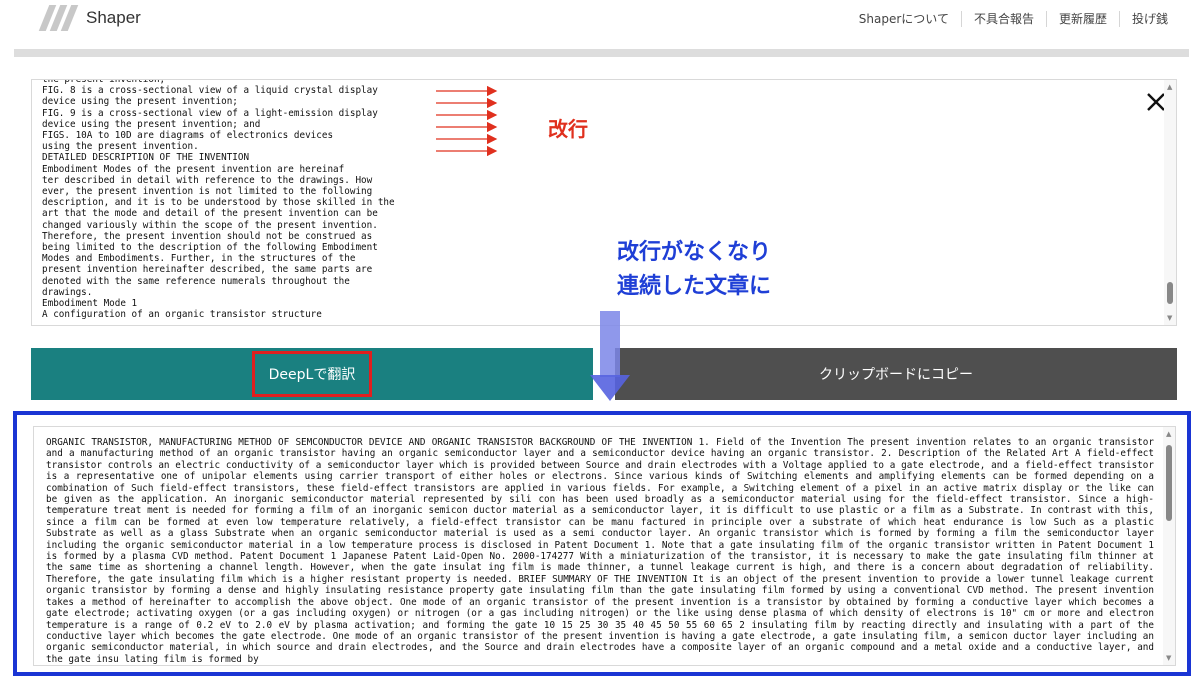  What do you see at coordinates (610, 356) in the screenshot?
I see `down-arrow-icon` at bounding box center [610, 356].